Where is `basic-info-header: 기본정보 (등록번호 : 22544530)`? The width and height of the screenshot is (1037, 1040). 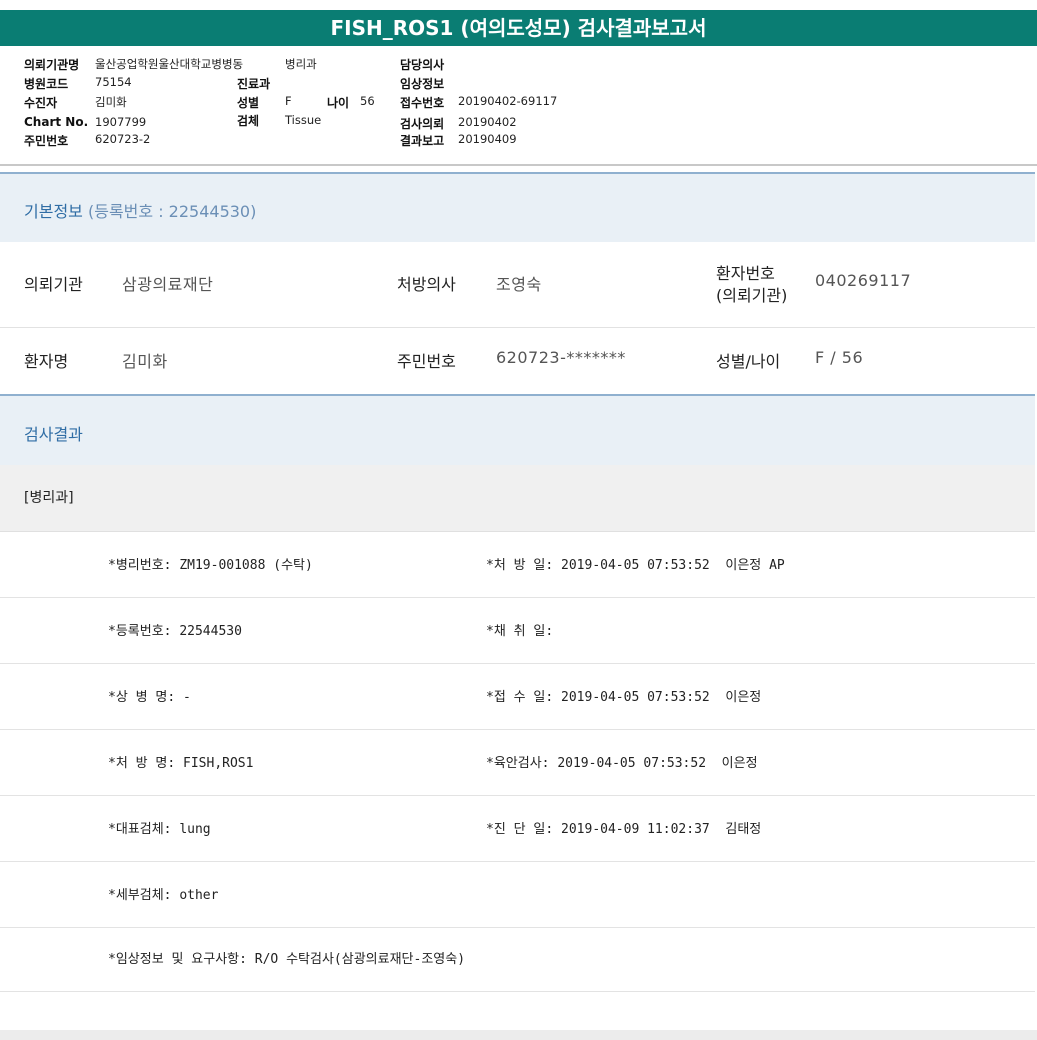
basic-info-header: 기본정보 (등록번호 : 22544530) is located at coordinates (517, 207).